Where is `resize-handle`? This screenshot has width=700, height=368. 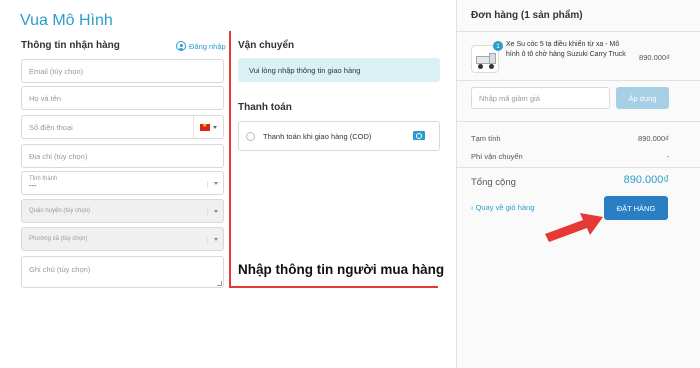
resize-handle is located at coordinates (219, 283).